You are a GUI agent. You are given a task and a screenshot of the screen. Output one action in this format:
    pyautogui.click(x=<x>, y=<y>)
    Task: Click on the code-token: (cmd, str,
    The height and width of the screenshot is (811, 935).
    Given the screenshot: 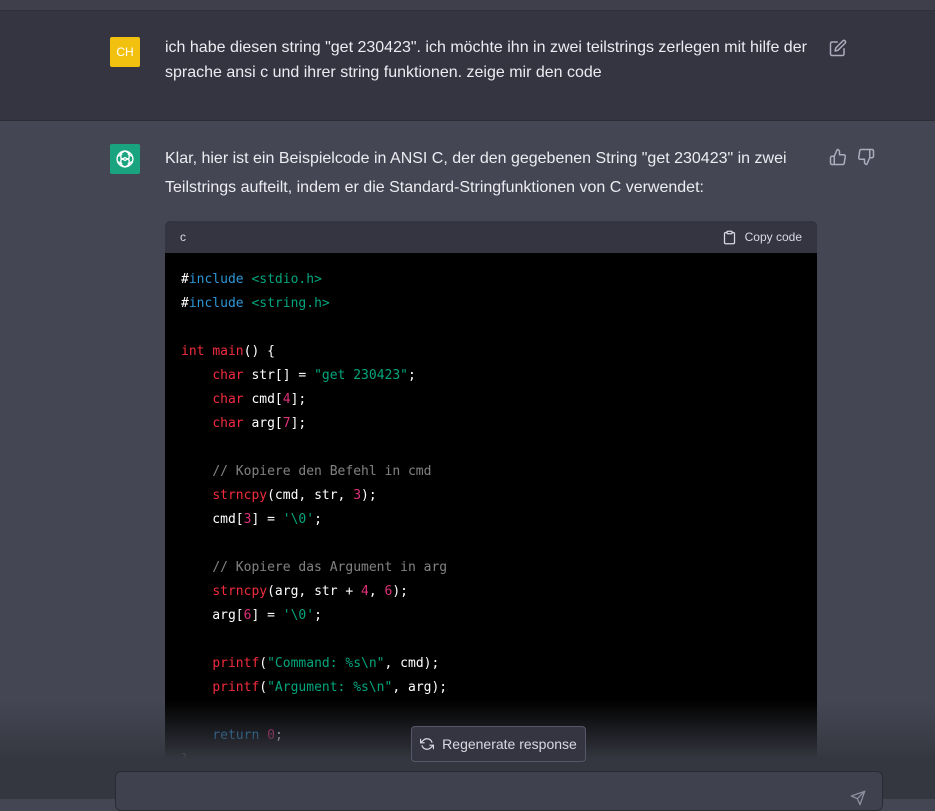 What is the action you would take?
    pyautogui.click(x=310, y=495)
    